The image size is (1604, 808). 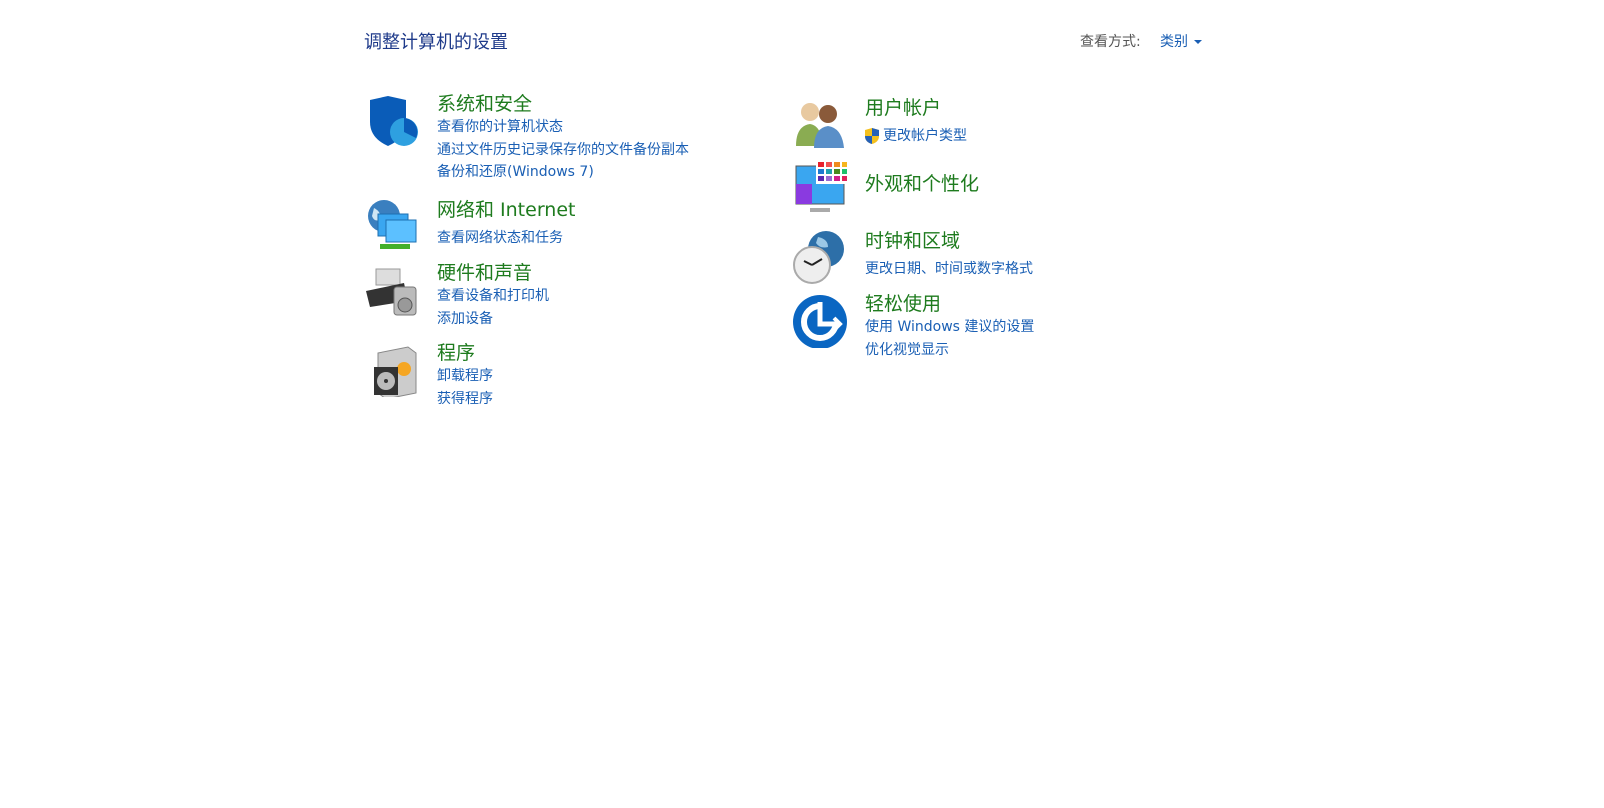 What do you see at coordinates (465, 376) in the screenshot?
I see `task-link: 卸载程序` at bounding box center [465, 376].